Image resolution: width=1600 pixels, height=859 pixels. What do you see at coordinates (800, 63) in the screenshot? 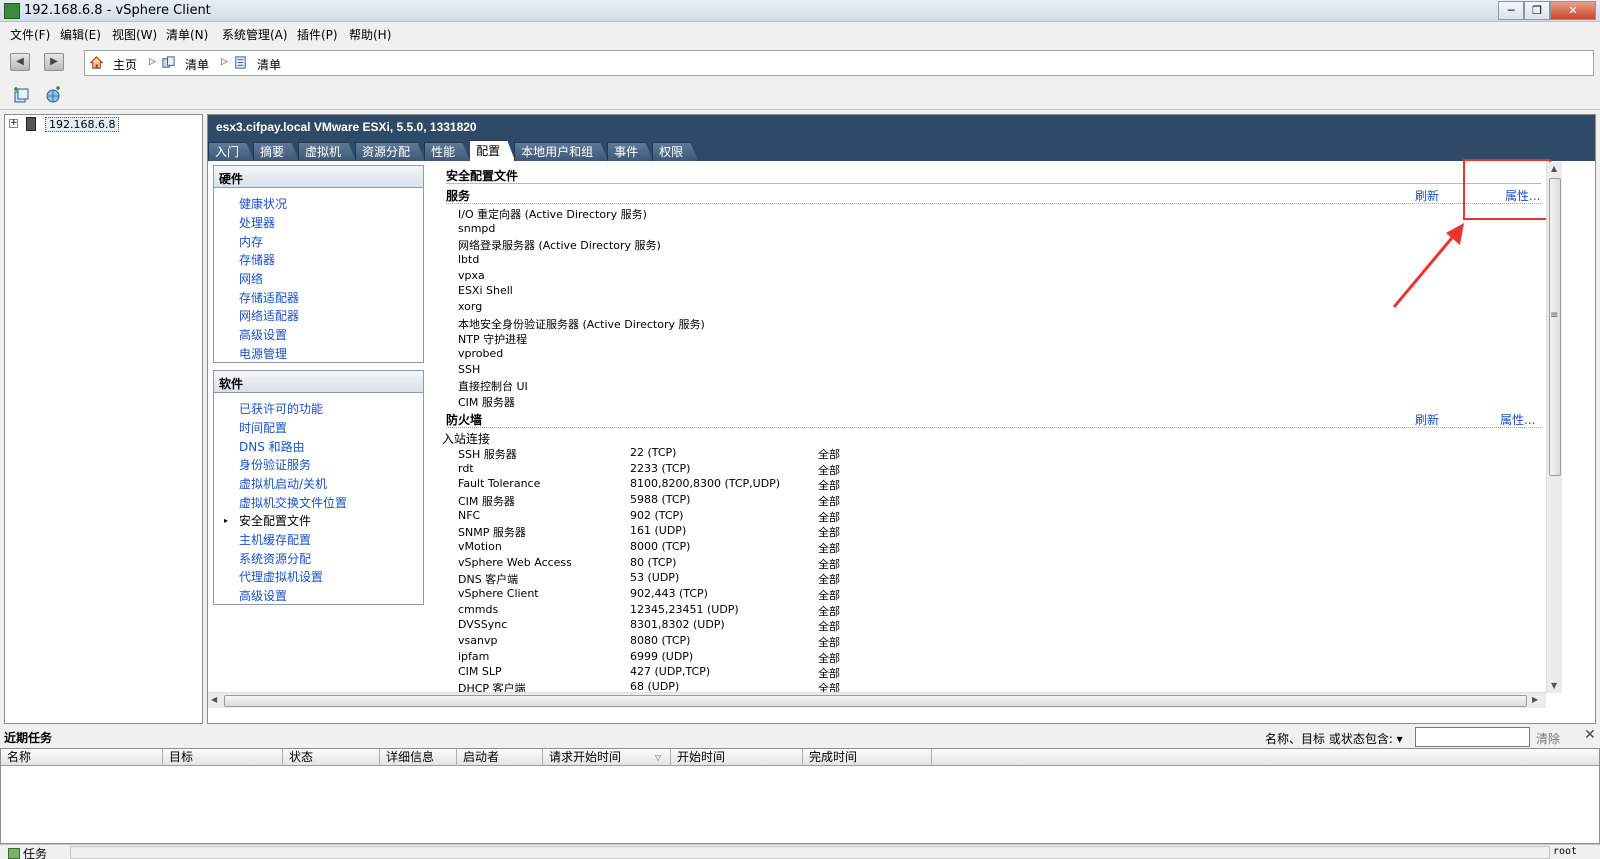
I see `navigation-row: ◀ ▶ 主页 ▷ 清单 ▷ 清单` at bounding box center [800, 63].